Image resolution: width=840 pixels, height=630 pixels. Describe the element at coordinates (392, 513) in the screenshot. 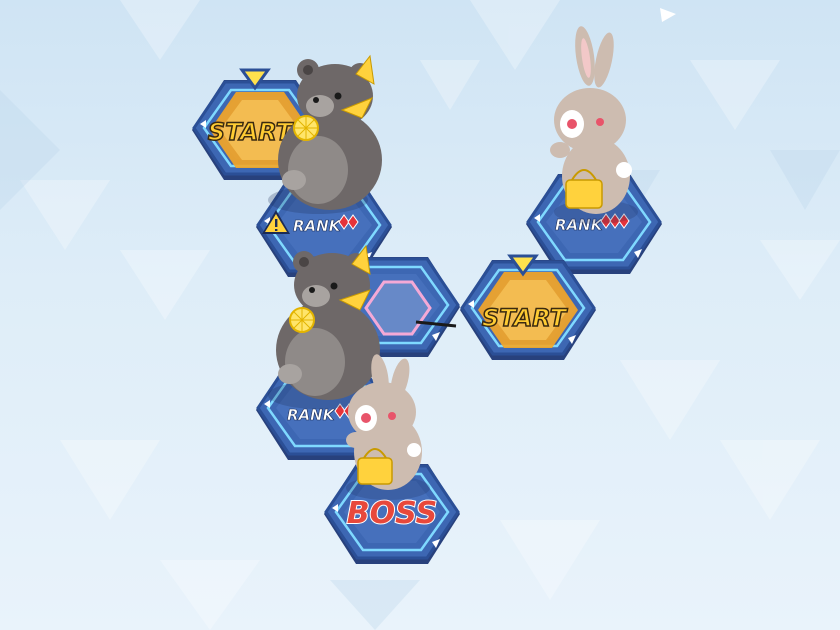

I see `boss-label: BOSS` at that location.